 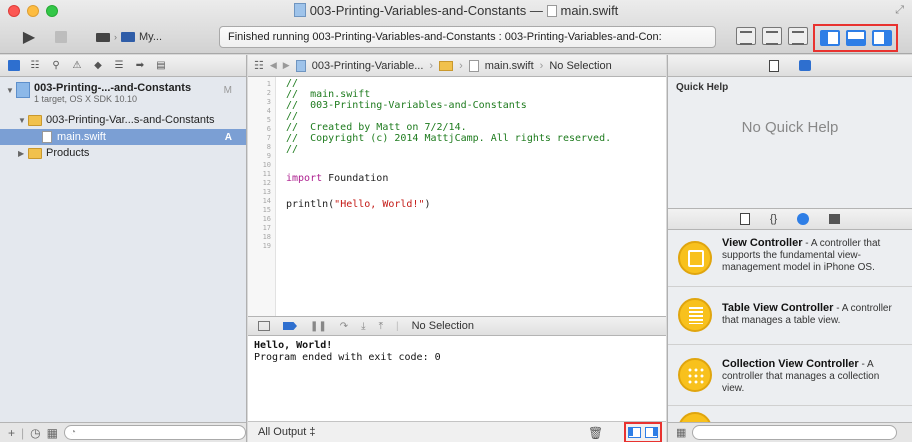 I want to click on code-line: // 003-Printing-Variables-and-Constants, so click(x=406, y=105).